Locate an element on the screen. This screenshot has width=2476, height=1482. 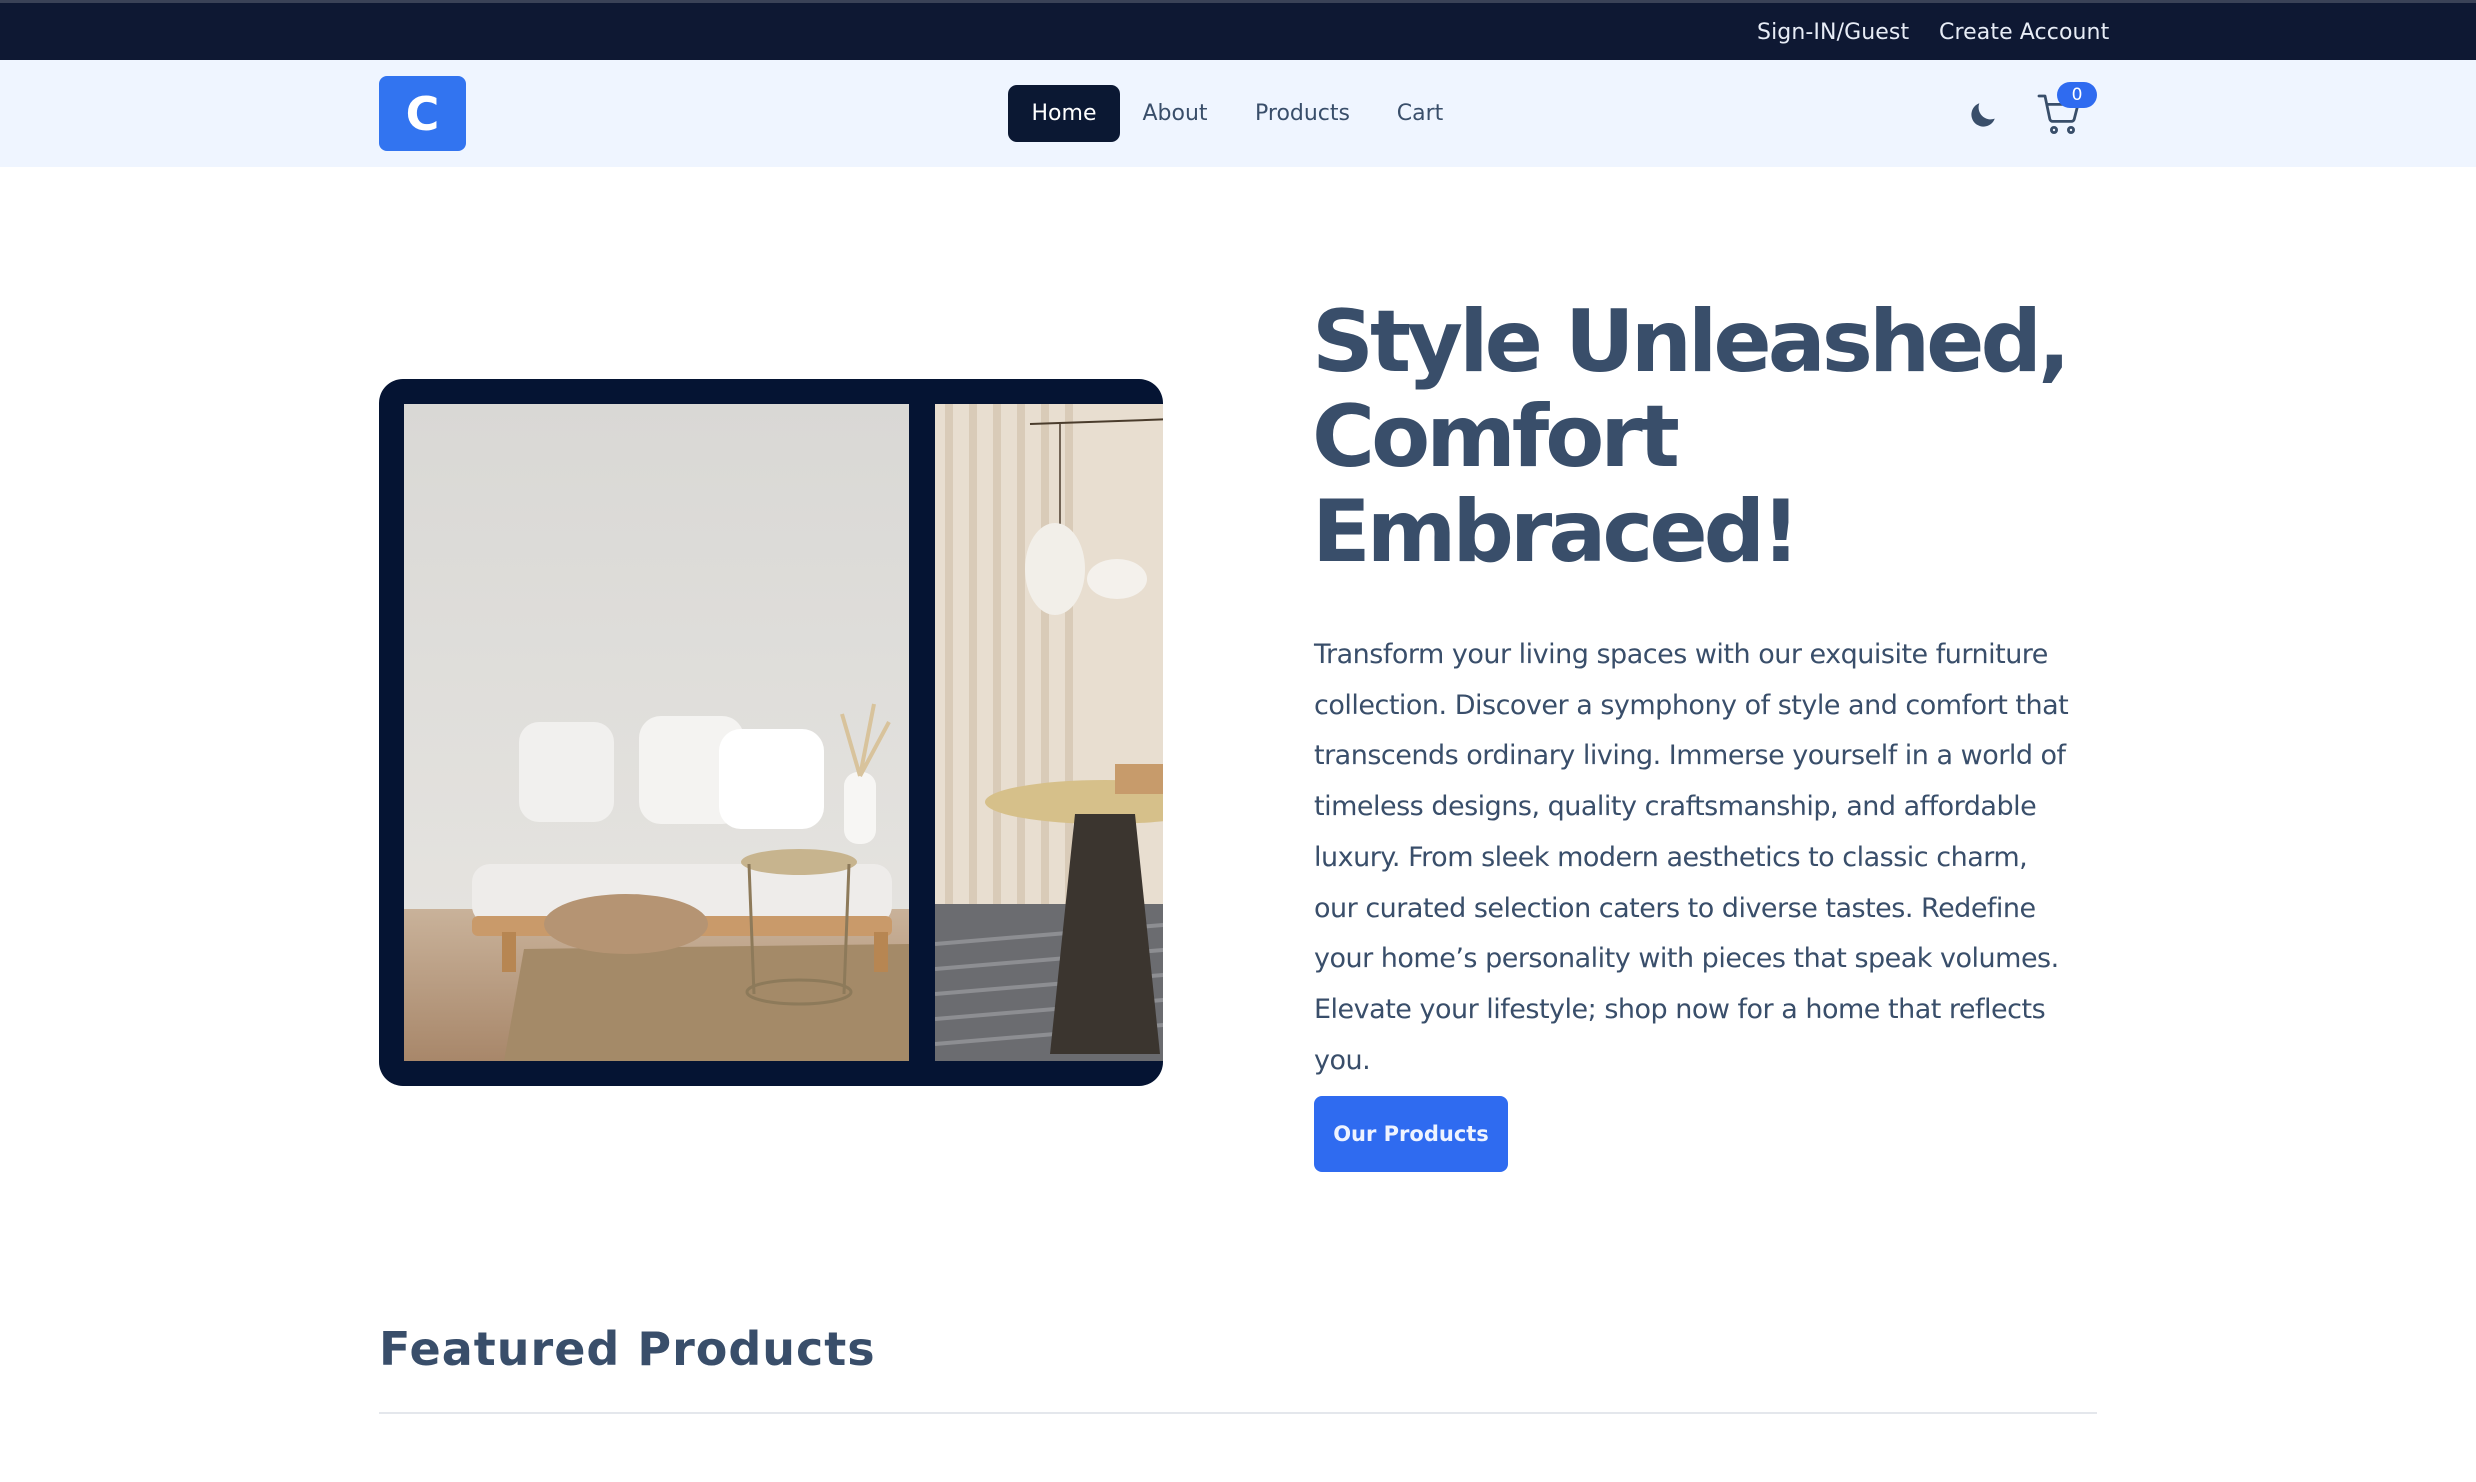
moon-icon is located at coordinates (1983, 115).